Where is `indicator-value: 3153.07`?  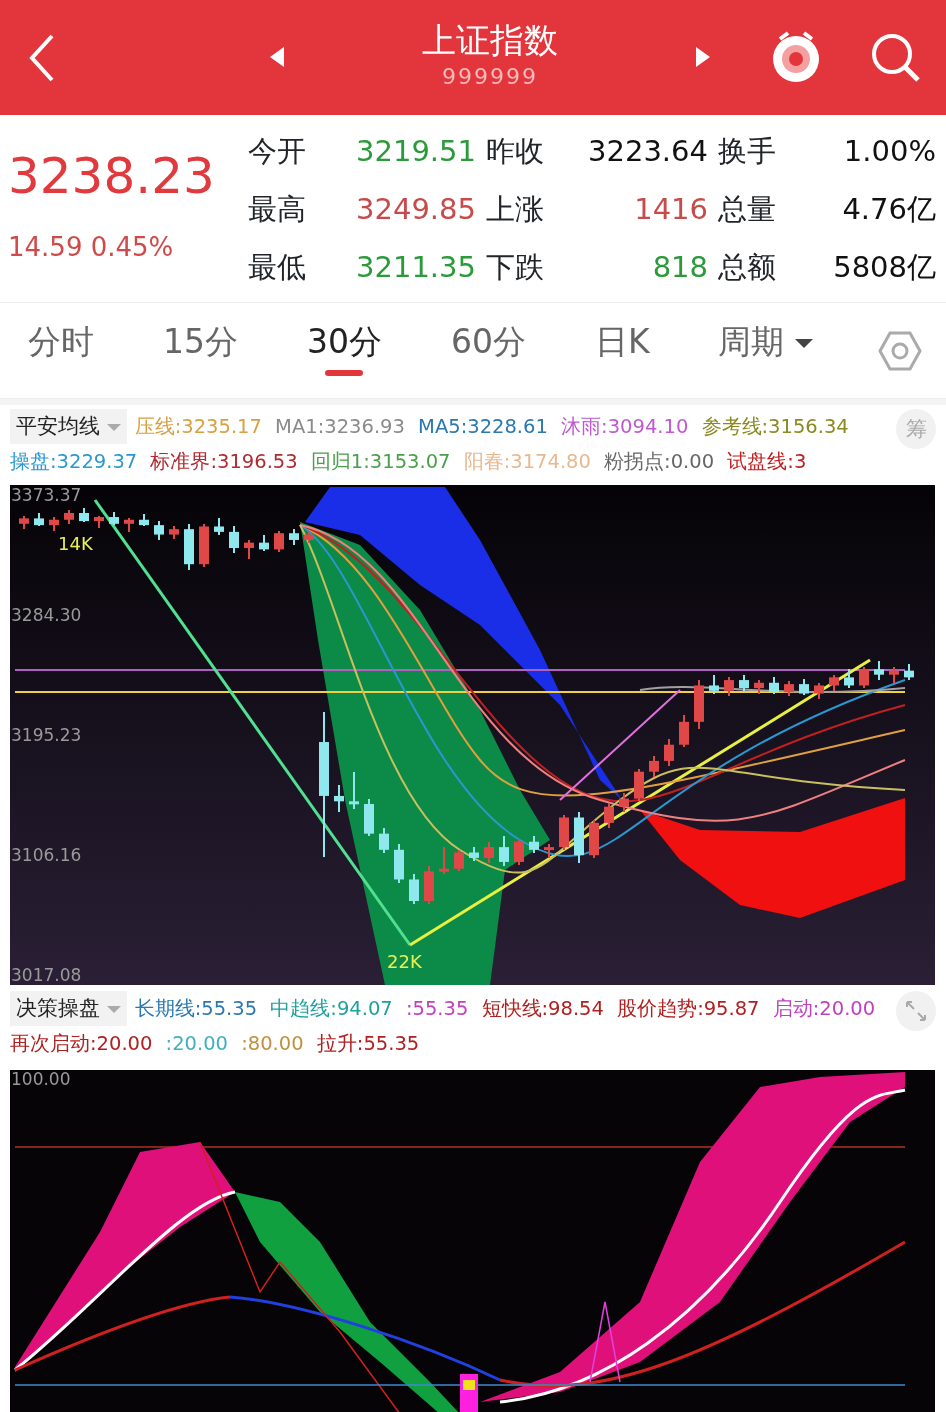
indicator-value: 3153.07 is located at coordinates (410, 461).